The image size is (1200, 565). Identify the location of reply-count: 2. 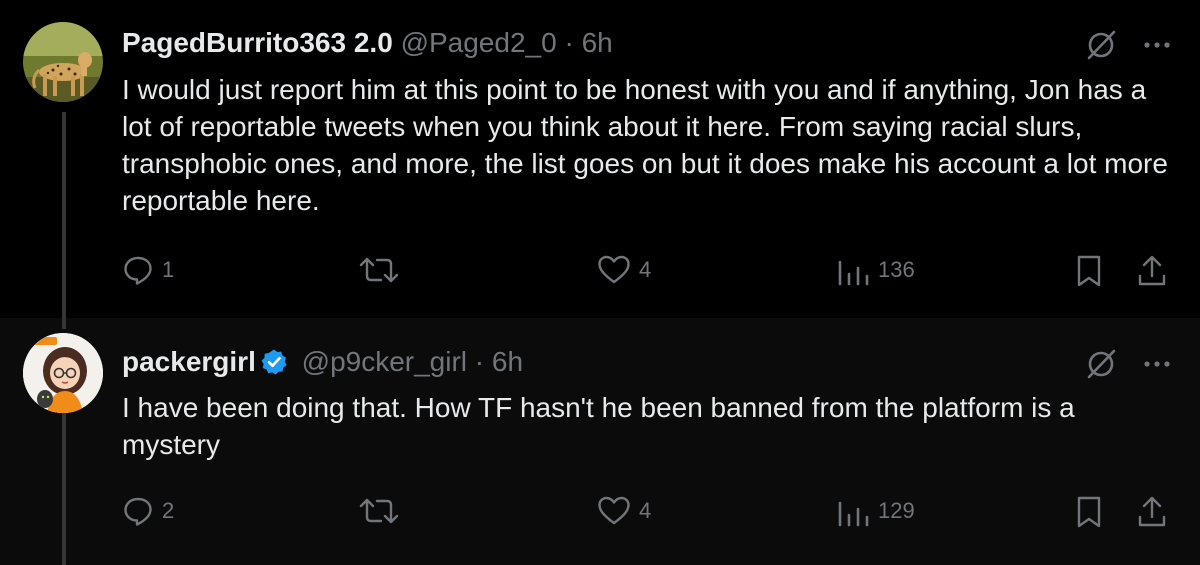
(168, 510).